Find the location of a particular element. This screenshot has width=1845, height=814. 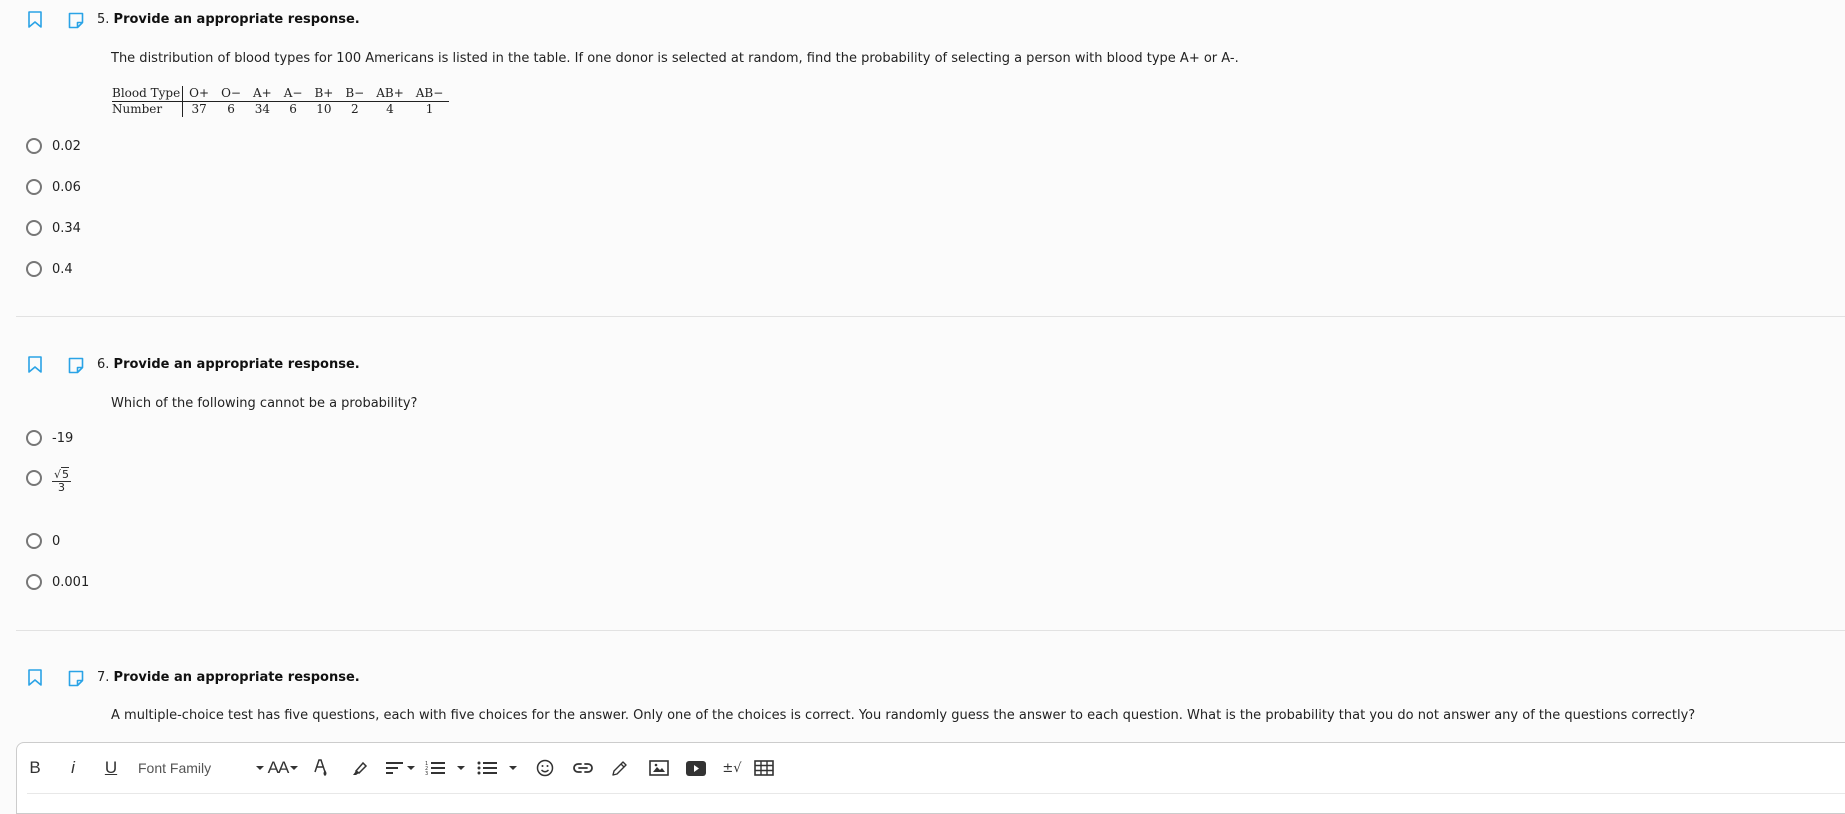

bold-icon: B is located at coordinates (35, 767).